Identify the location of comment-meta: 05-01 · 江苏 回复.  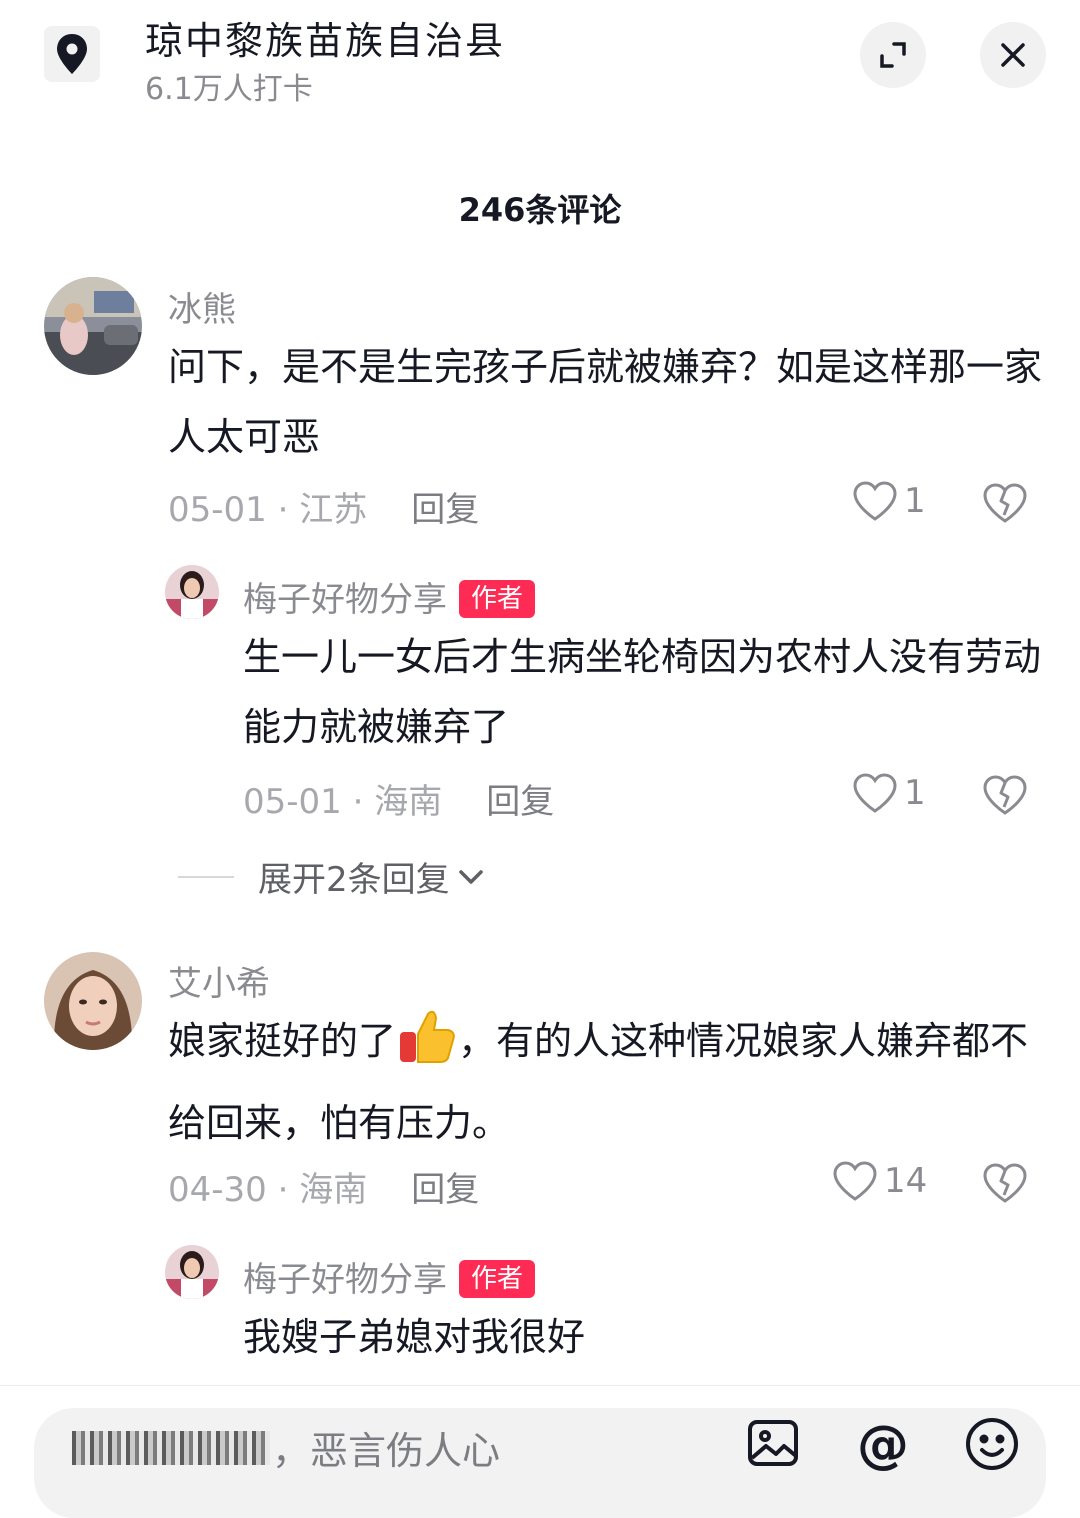
(323, 506).